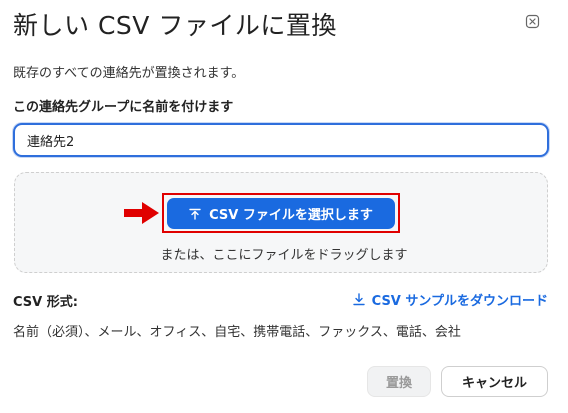 This screenshot has width=568, height=413. I want to click on download-csv-sample-label: CSV サンプルをダウンロード, so click(459, 301).